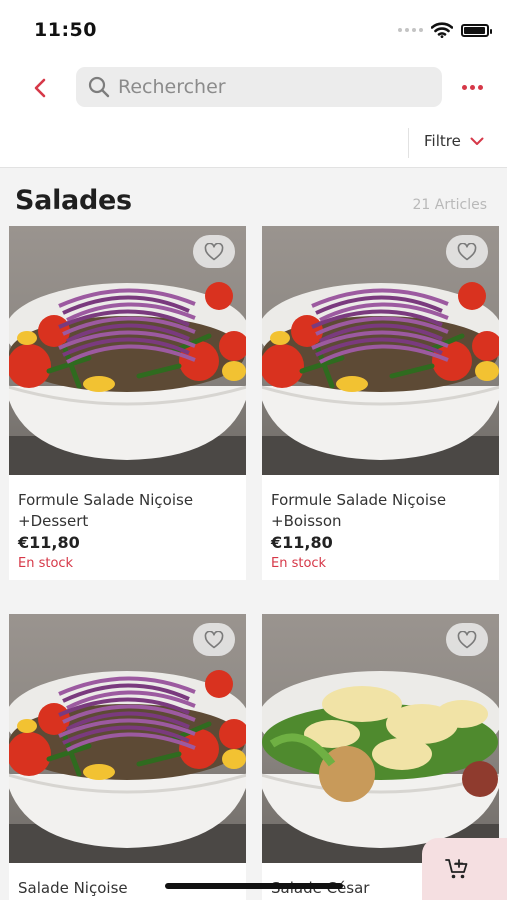  I want to click on chevron-down-icon, so click(477, 141).